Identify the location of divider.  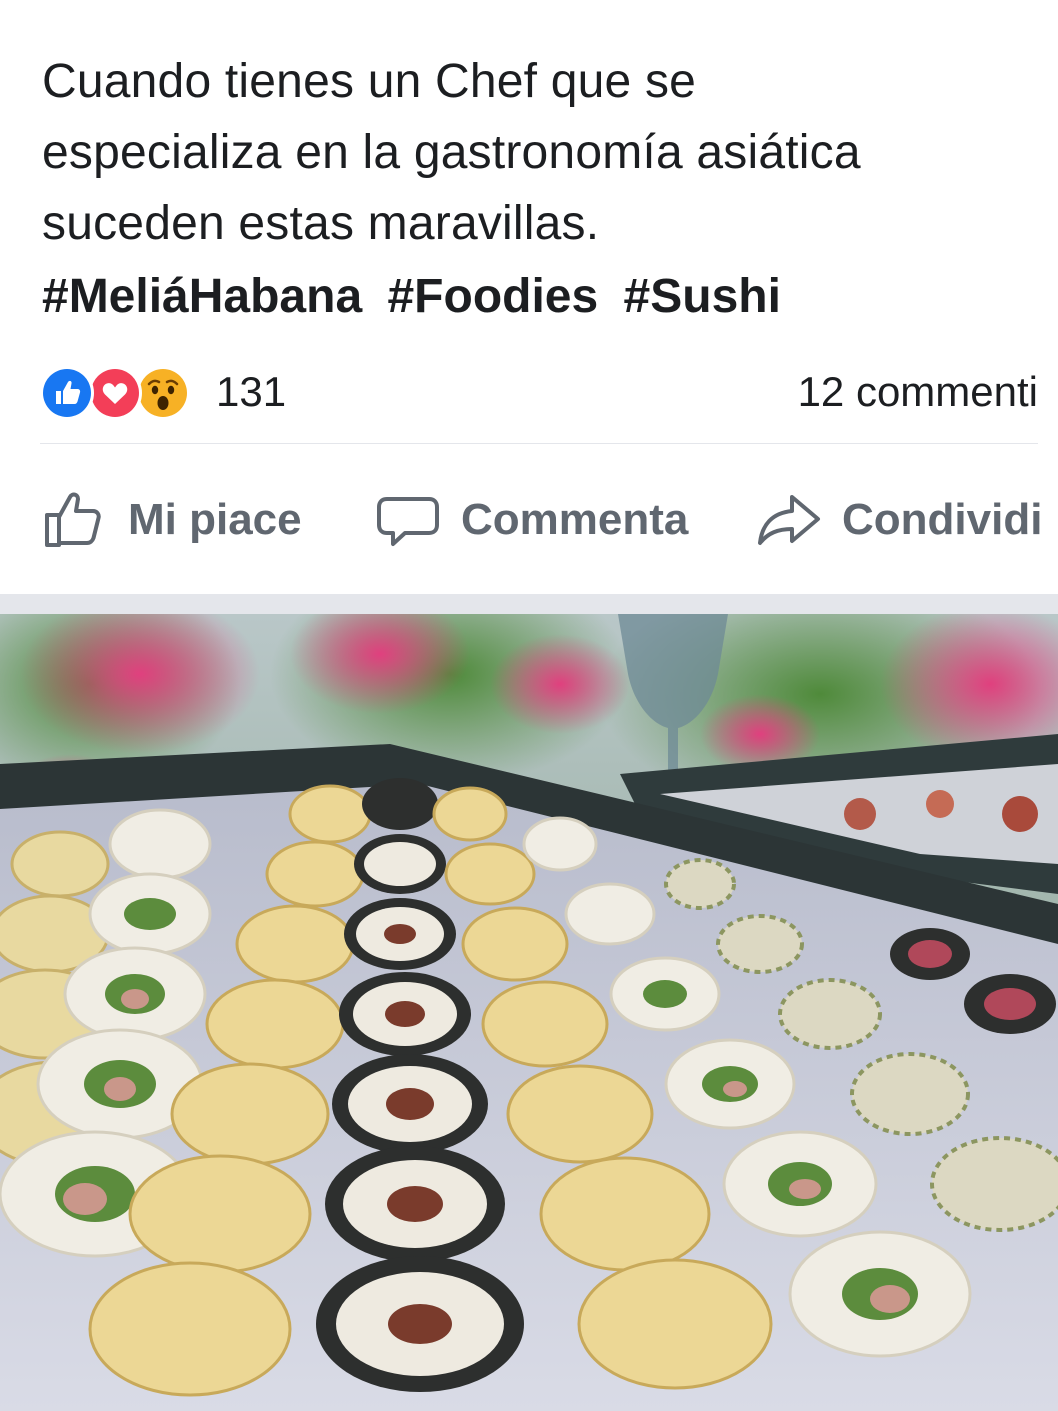
(539, 443).